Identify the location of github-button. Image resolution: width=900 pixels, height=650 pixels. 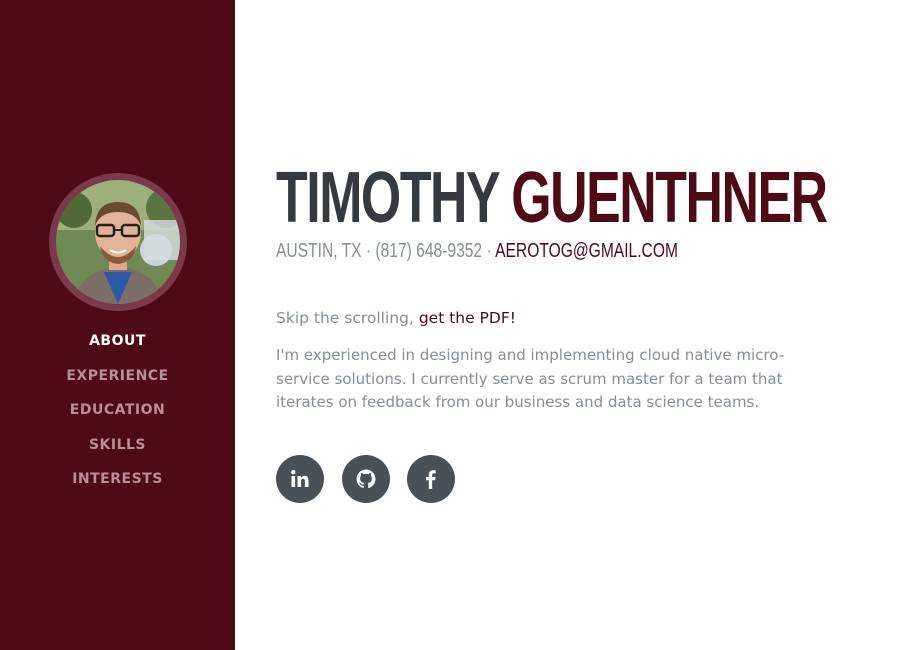
(366, 479).